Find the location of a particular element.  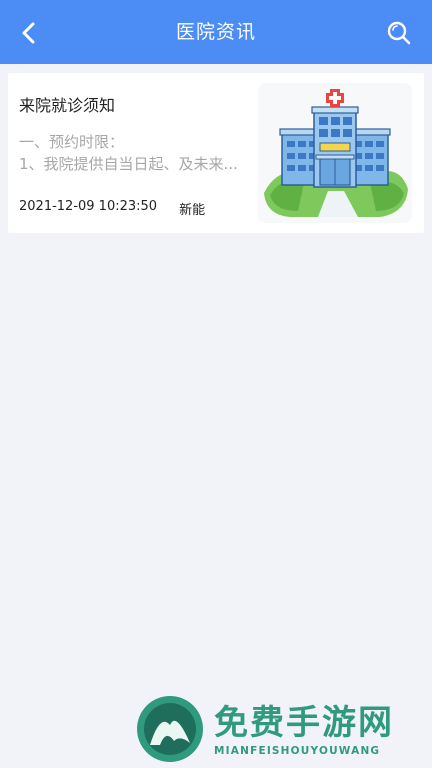

news-datetime: 2021-12-09 10:23:50 is located at coordinates (88, 206).